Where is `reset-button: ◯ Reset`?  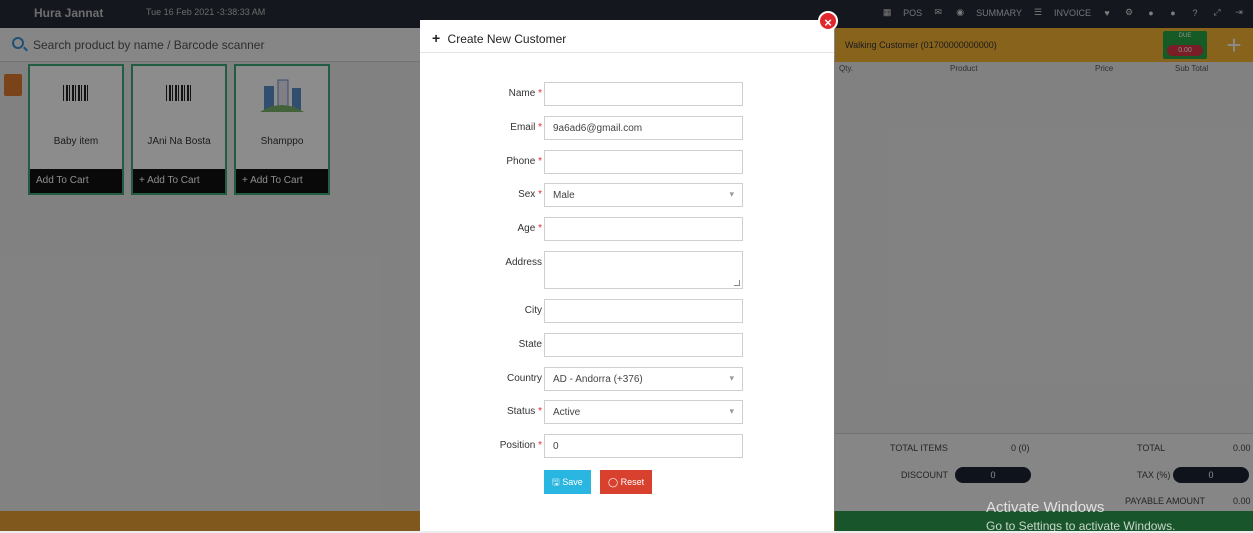 reset-button: ◯ Reset is located at coordinates (626, 482).